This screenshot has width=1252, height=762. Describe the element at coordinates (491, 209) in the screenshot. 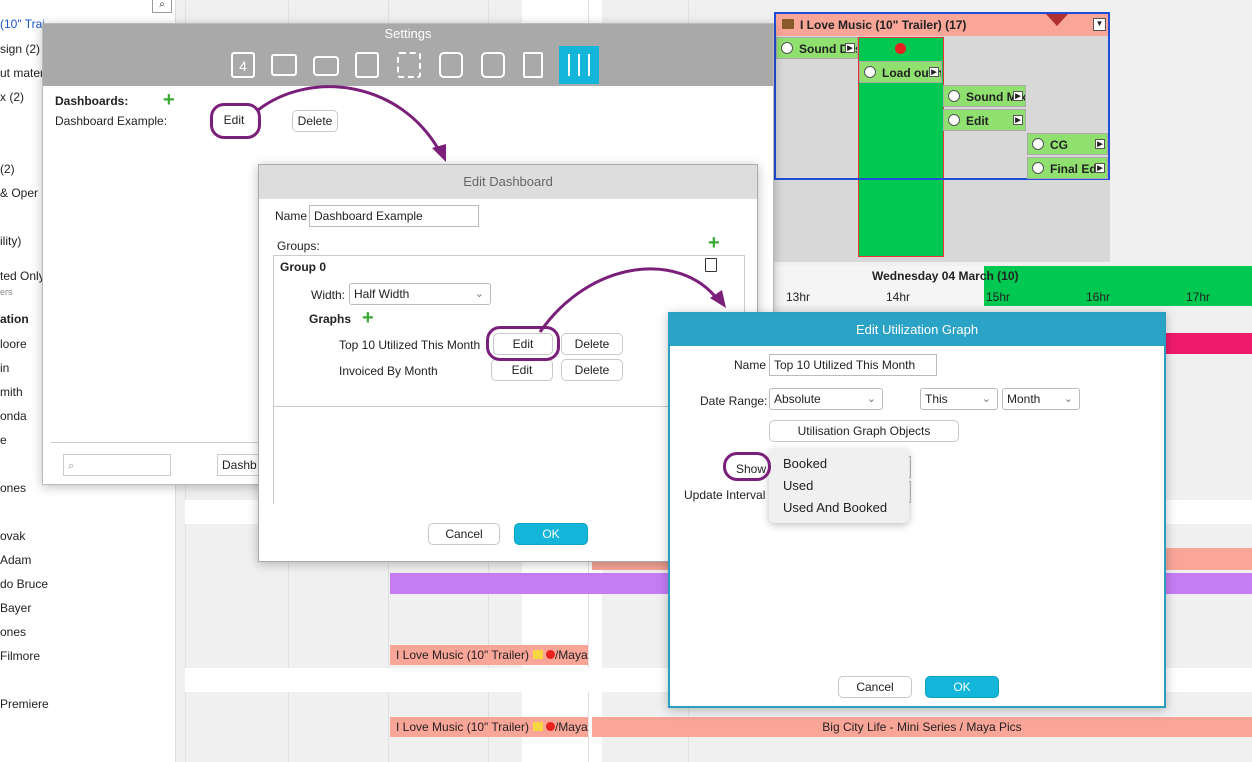

I see `annotation-arrows` at that location.